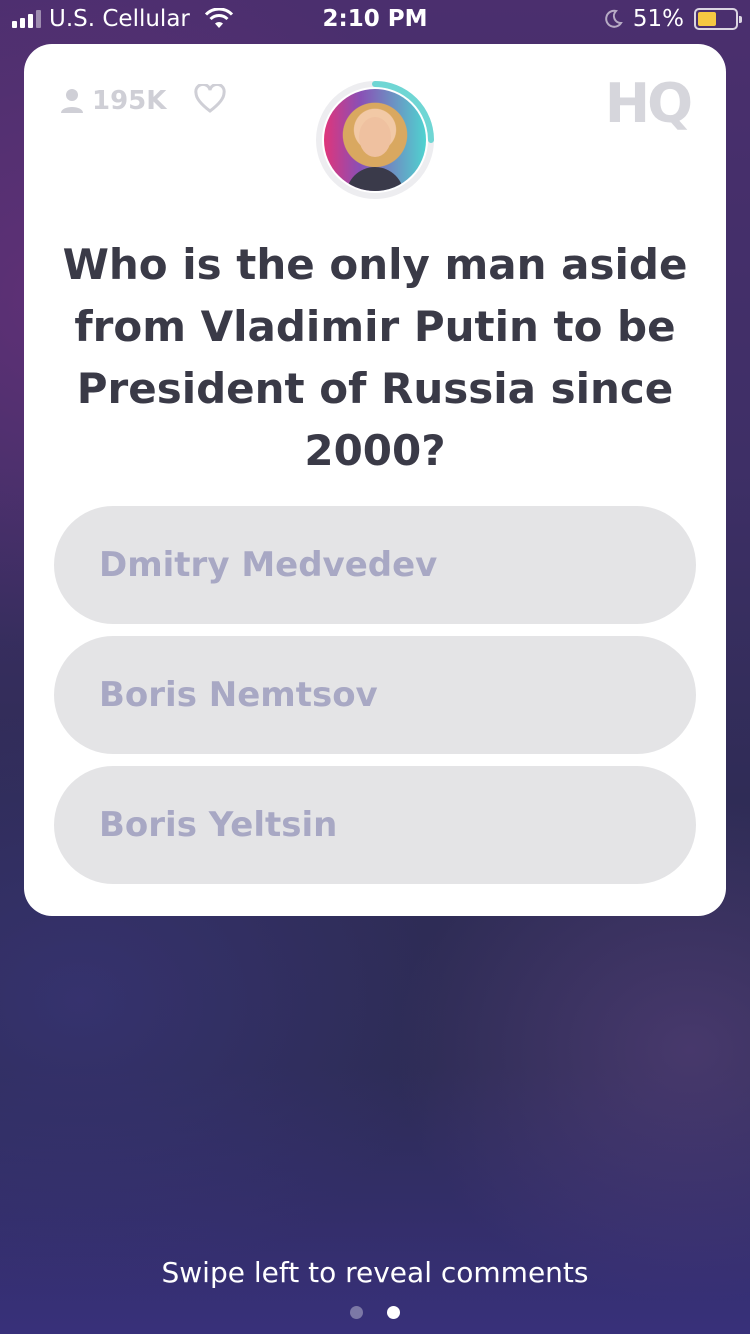 The width and height of the screenshot is (750, 1334). Describe the element at coordinates (375, 825) in the screenshot. I see `answer-option-3: Boris Yeltsin` at that location.